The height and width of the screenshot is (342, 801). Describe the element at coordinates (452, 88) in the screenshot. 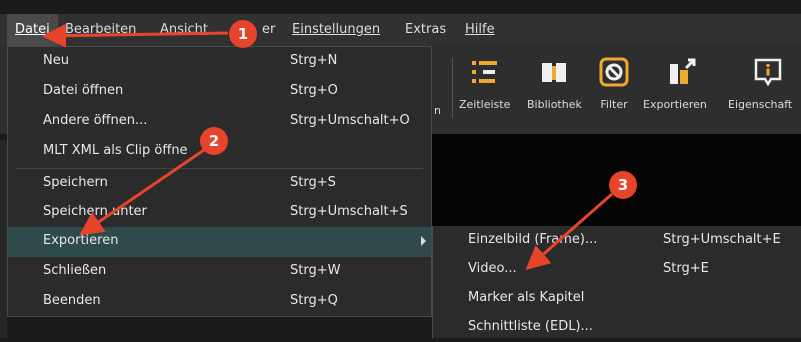

I see `toolbar-separator` at that location.